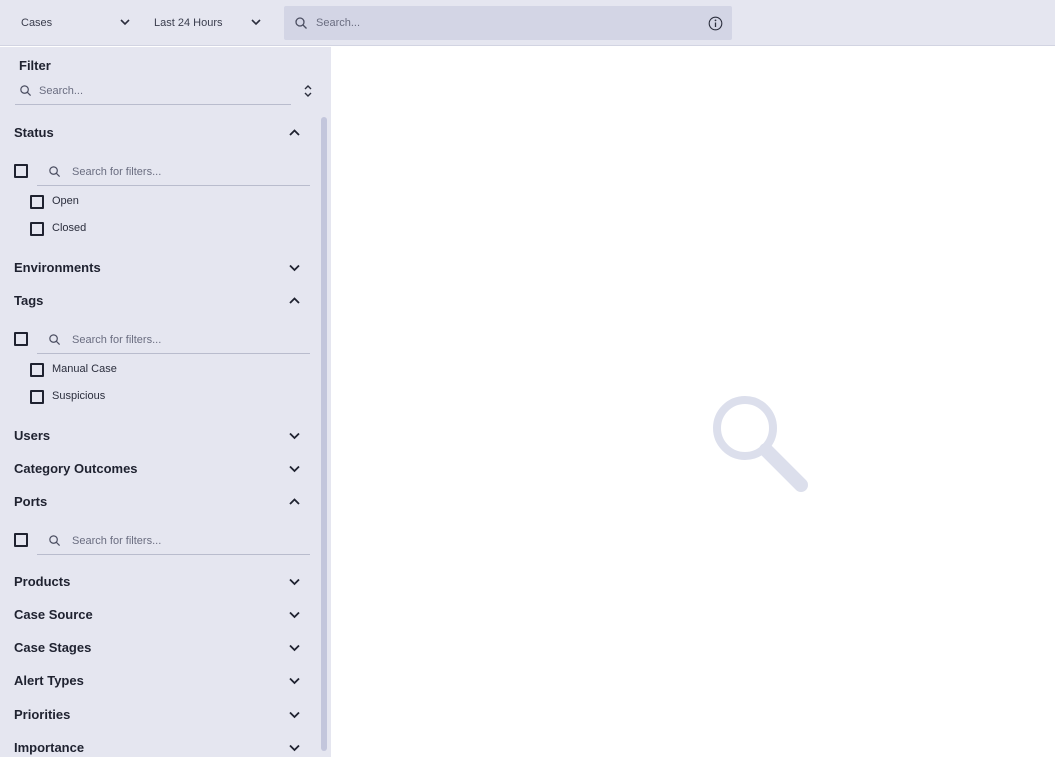 Image resolution: width=1055 pixels, height=757 pixels. Describe the element at coordinates (65, 201) in the screenshot. I see `option-label: Open` at that location.